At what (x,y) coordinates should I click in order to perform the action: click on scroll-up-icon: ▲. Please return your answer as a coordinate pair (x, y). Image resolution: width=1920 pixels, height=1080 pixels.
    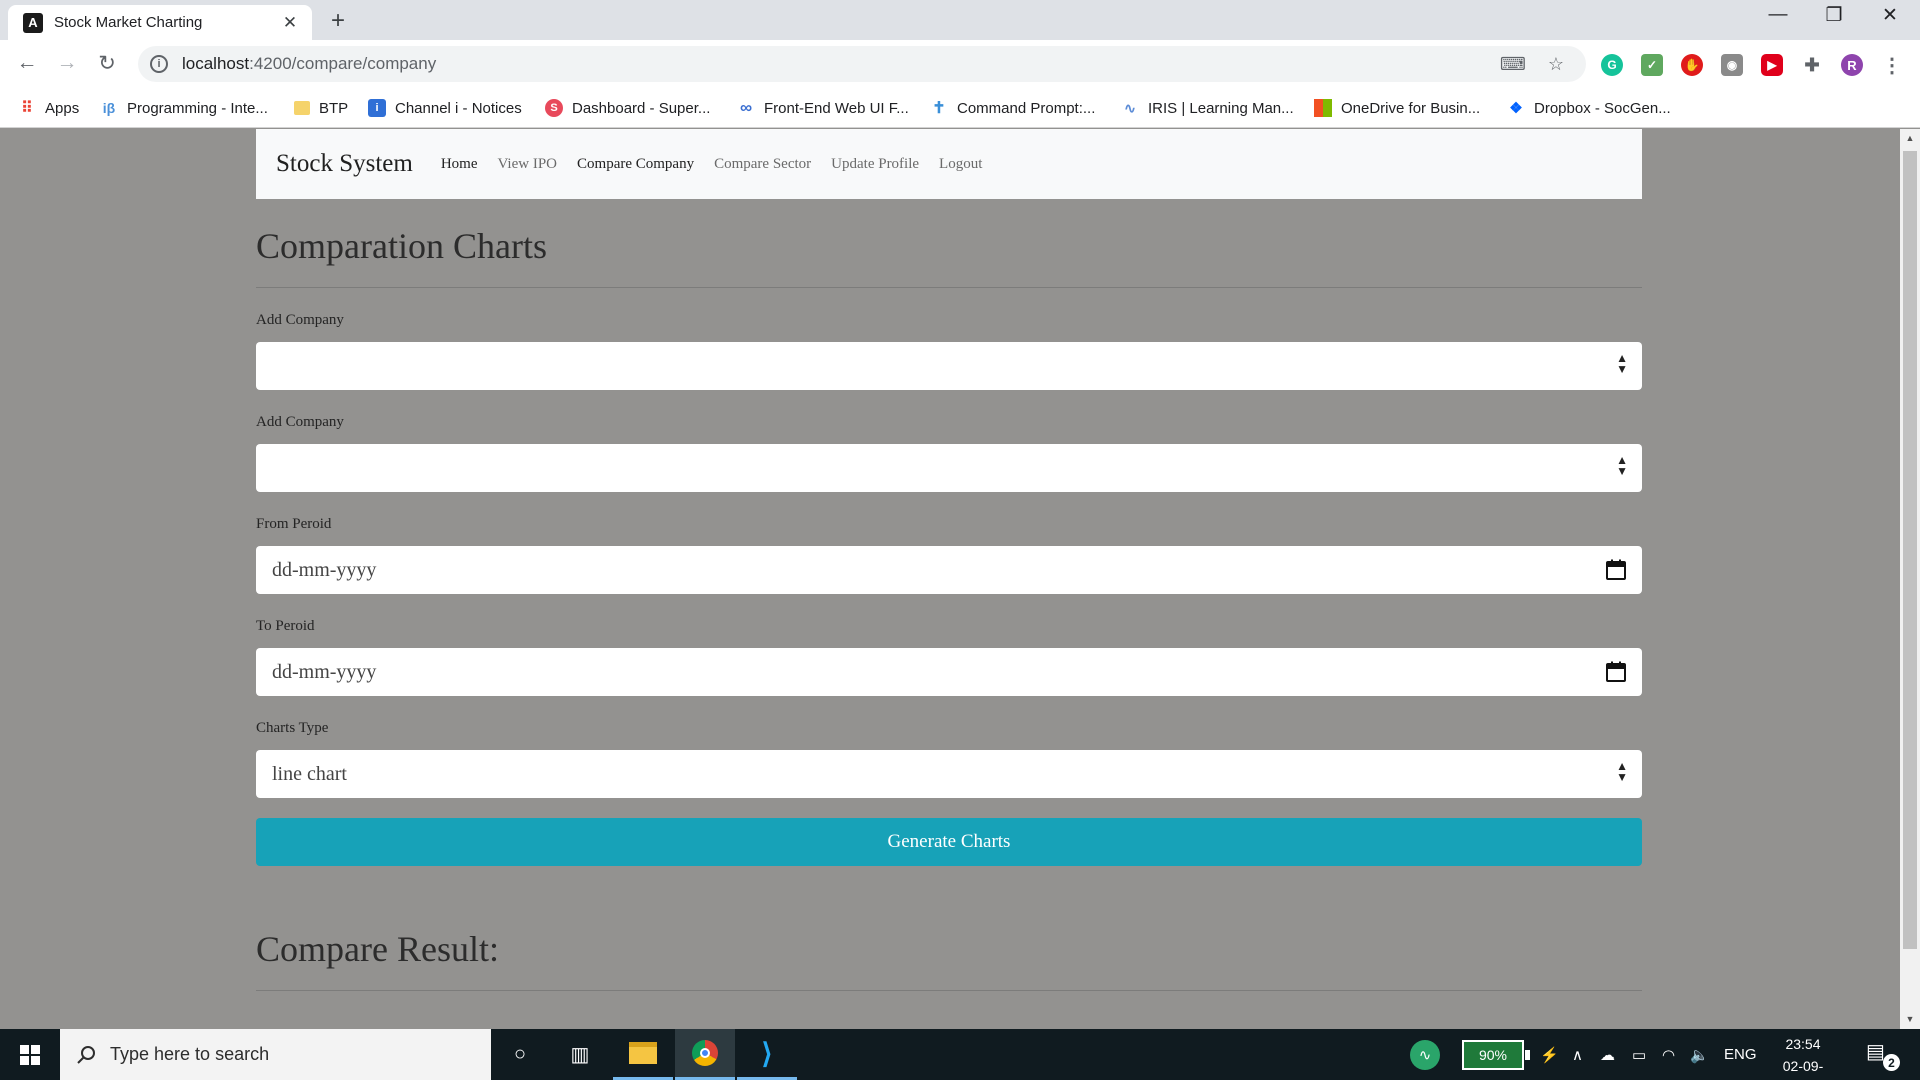
    Looking at the image, I should click on (1910, 138).